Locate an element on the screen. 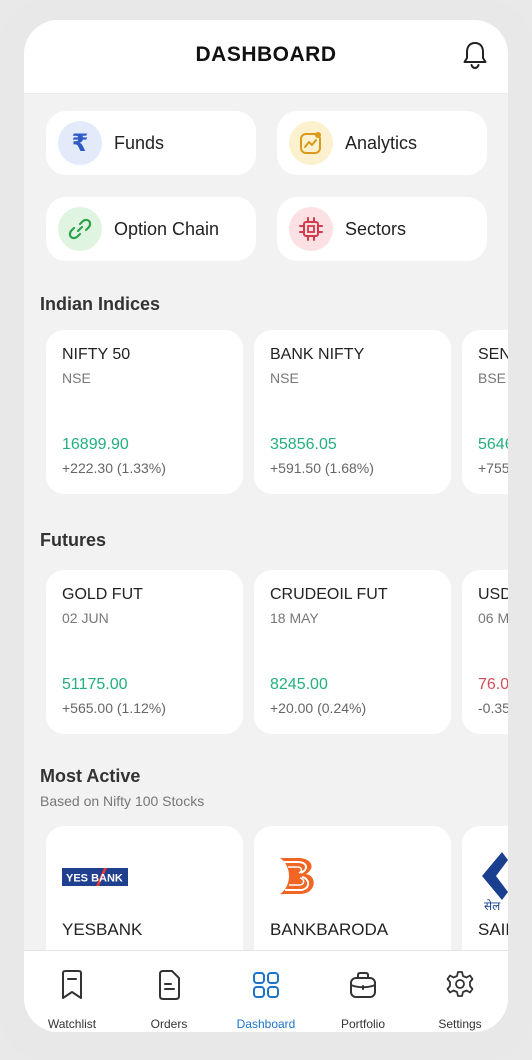  index-card-sensex: SENSEX BSE 56463.15 +755.00 (1.36%) is located at coordinates (485, 412).